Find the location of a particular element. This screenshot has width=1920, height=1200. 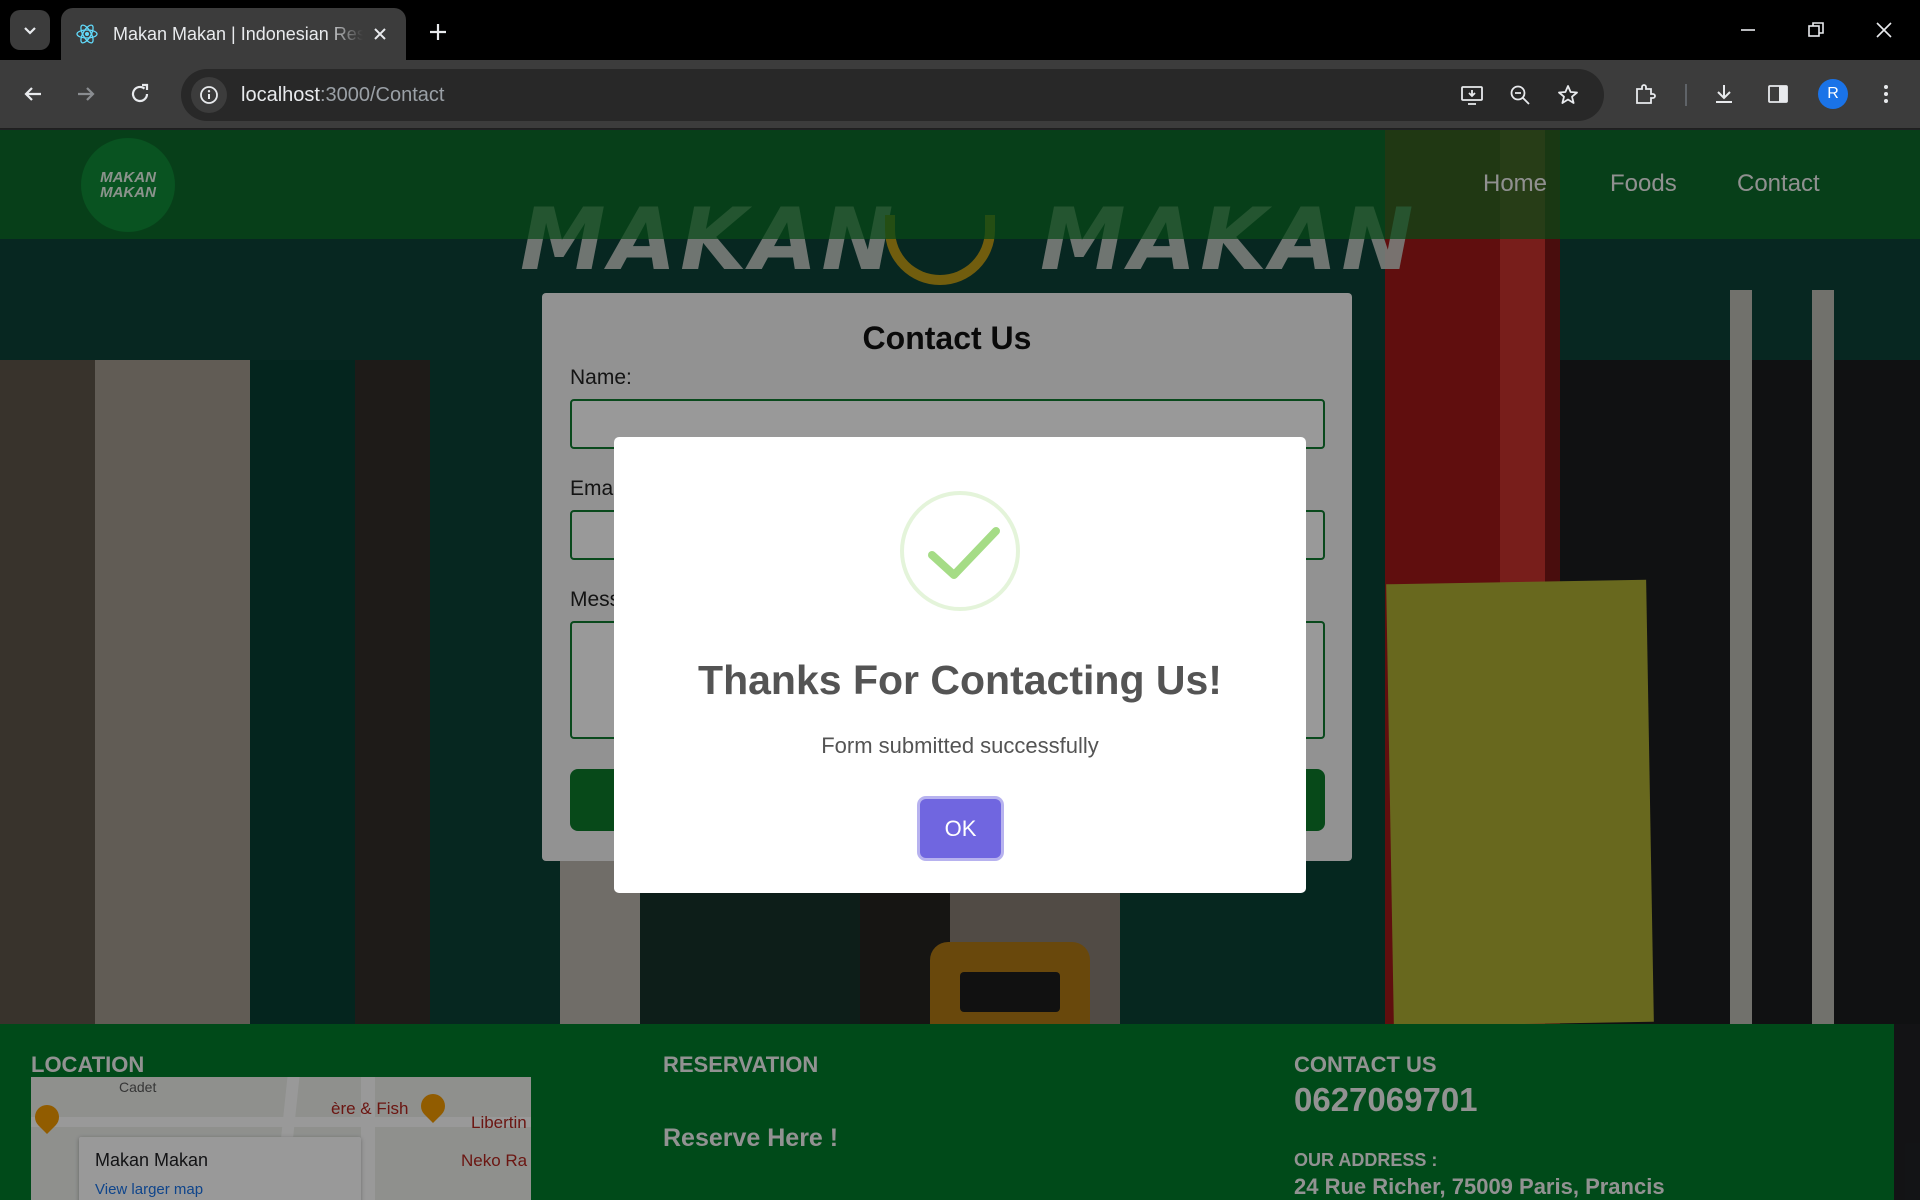

info-icon is located at coordinates (209, 95).